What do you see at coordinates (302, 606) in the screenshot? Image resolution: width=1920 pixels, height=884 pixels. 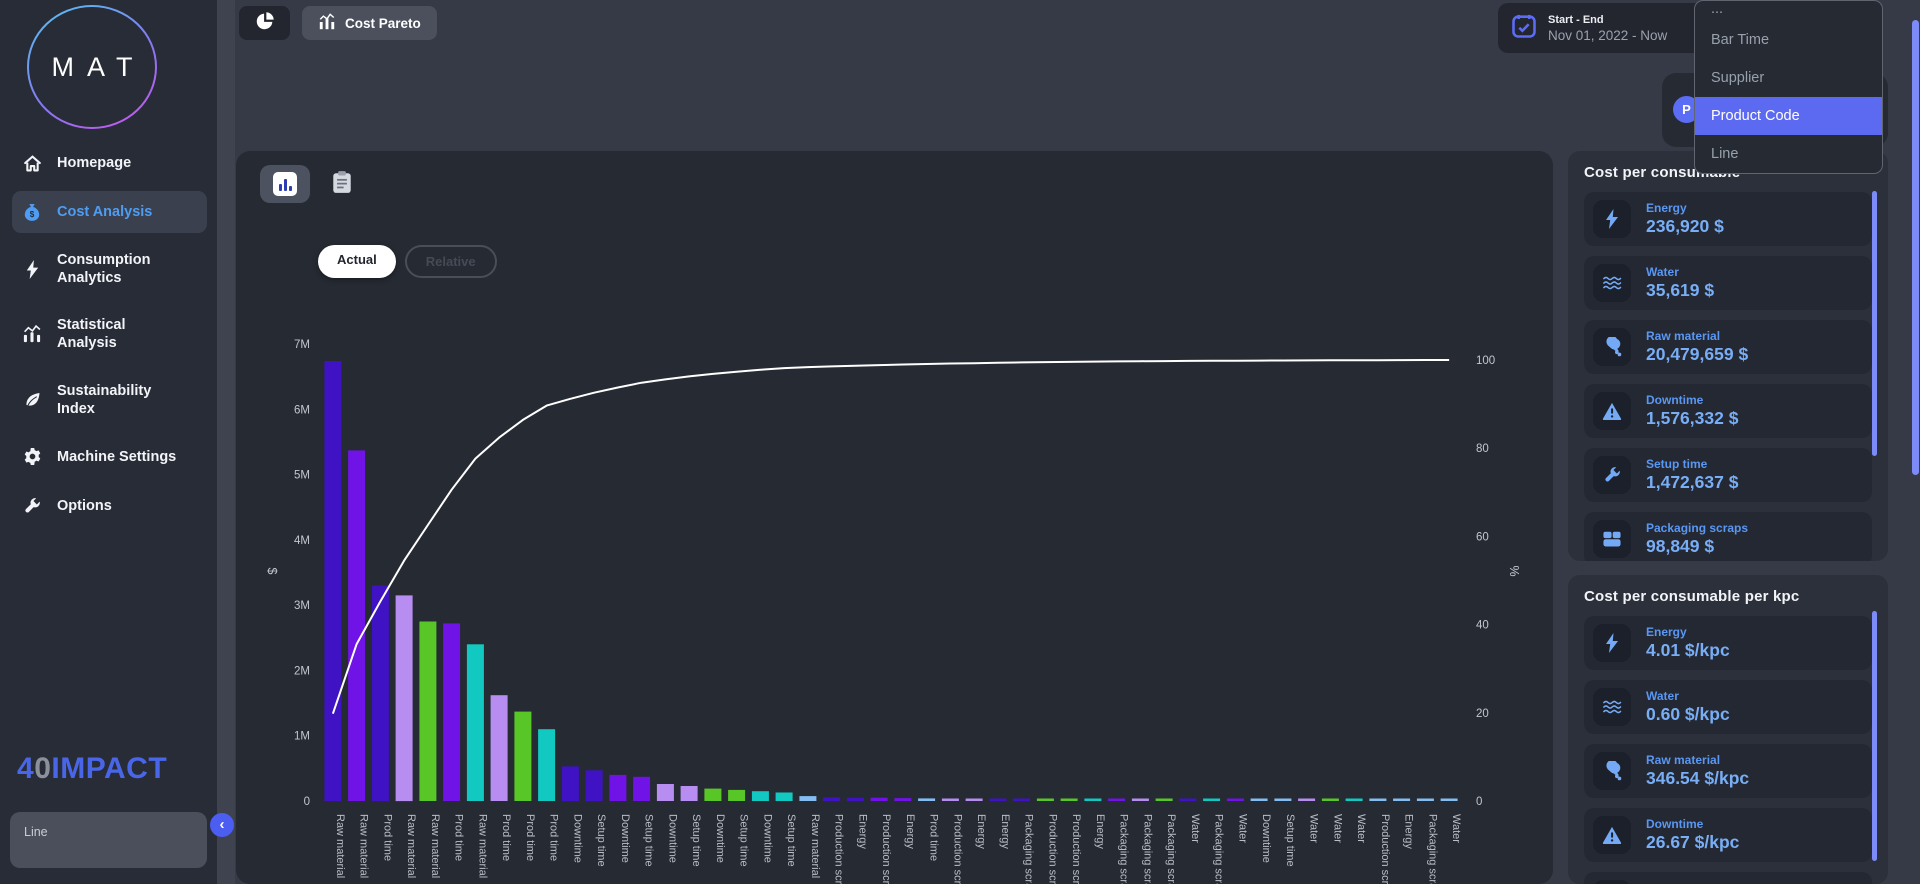 I see `left-axis-tick: 3M` at bounding box center [302, 606].